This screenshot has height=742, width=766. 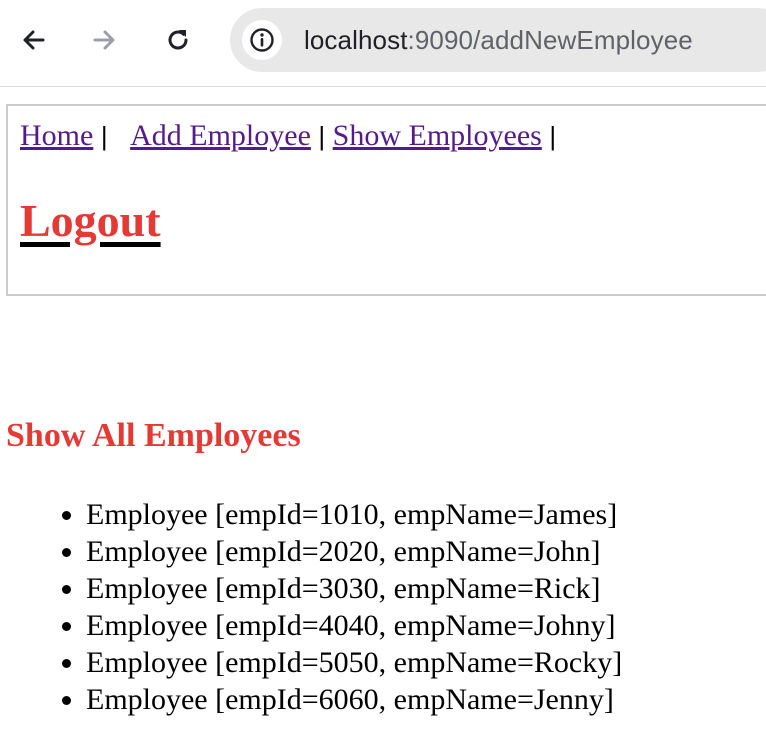 What do you see at coordinates (90, 221) in the screenshot?
I see `logout-link: Logout` at bounding box center [90, 221].